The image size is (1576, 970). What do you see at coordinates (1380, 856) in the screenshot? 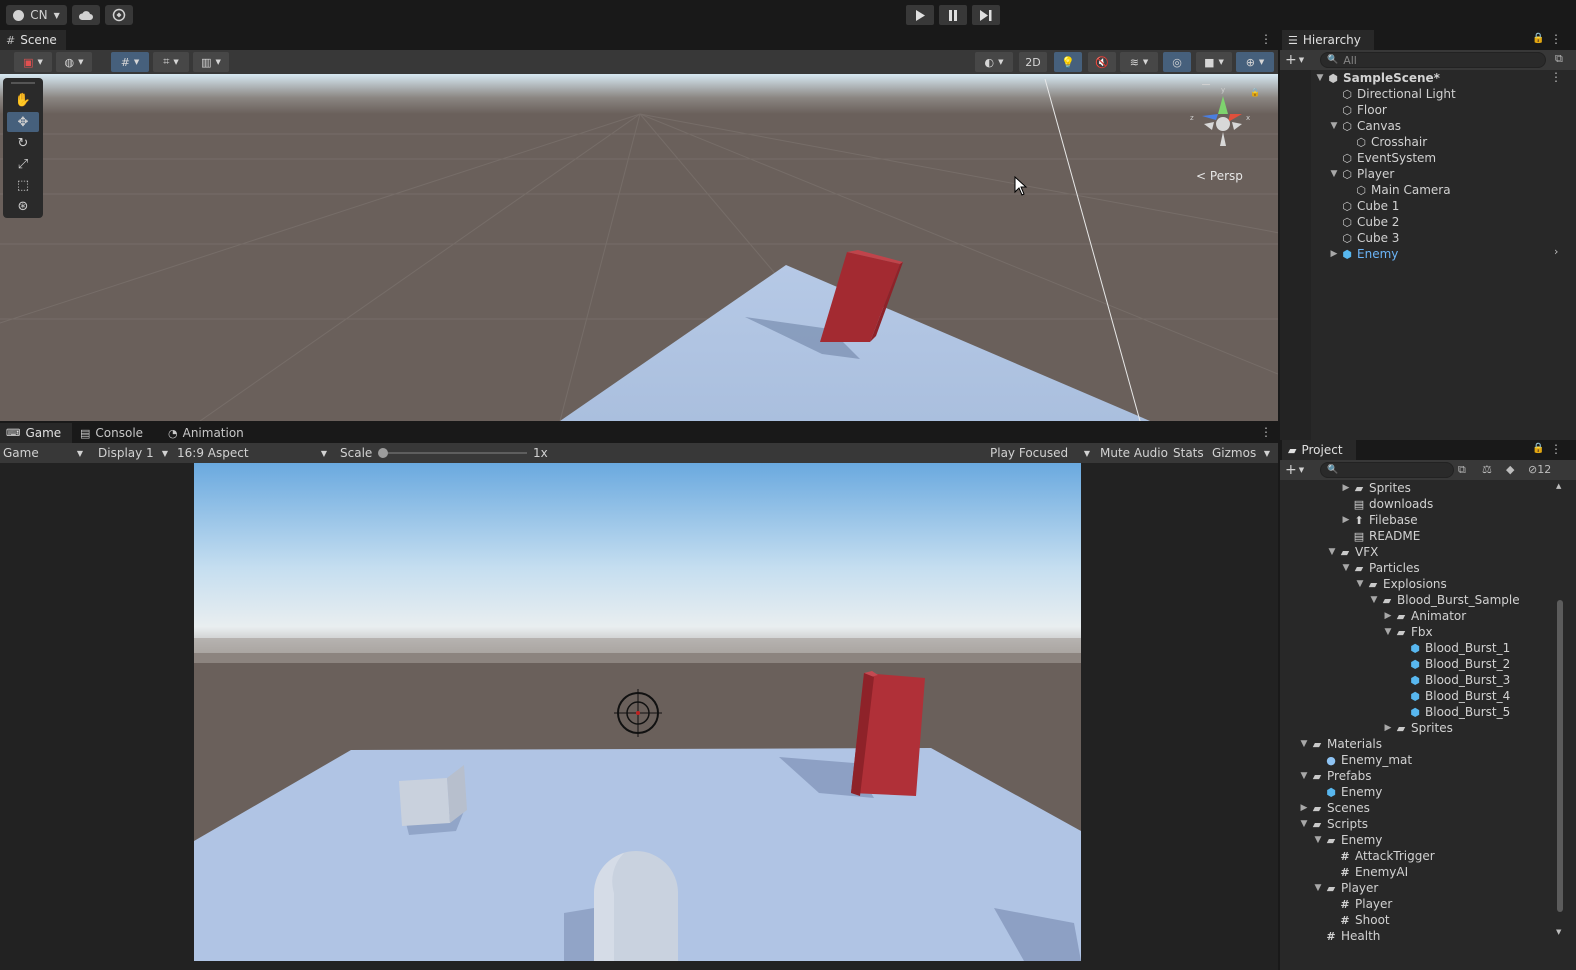
I see `project-item: # AttackTrigger` at bounding box center [1380, 856].